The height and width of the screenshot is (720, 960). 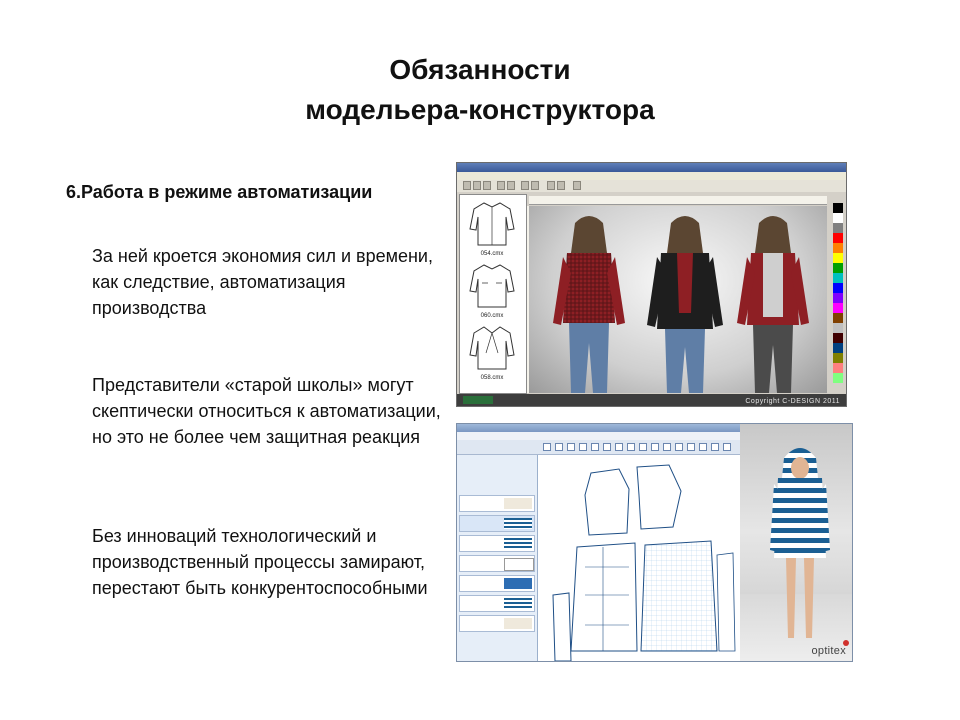 What do you see at coordinates (492, 254) in the screenshot?
I see `thumbnail-caption: 054.cmx` at bounding box center [492, 254].